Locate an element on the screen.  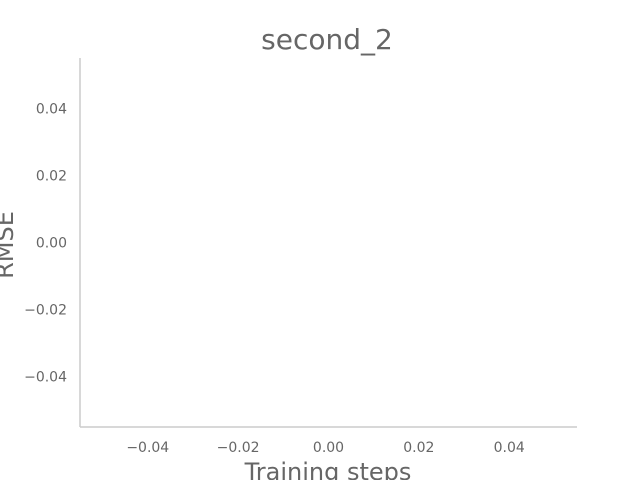
y-tick-label: −0.02 is located at coordinates (45, 311).